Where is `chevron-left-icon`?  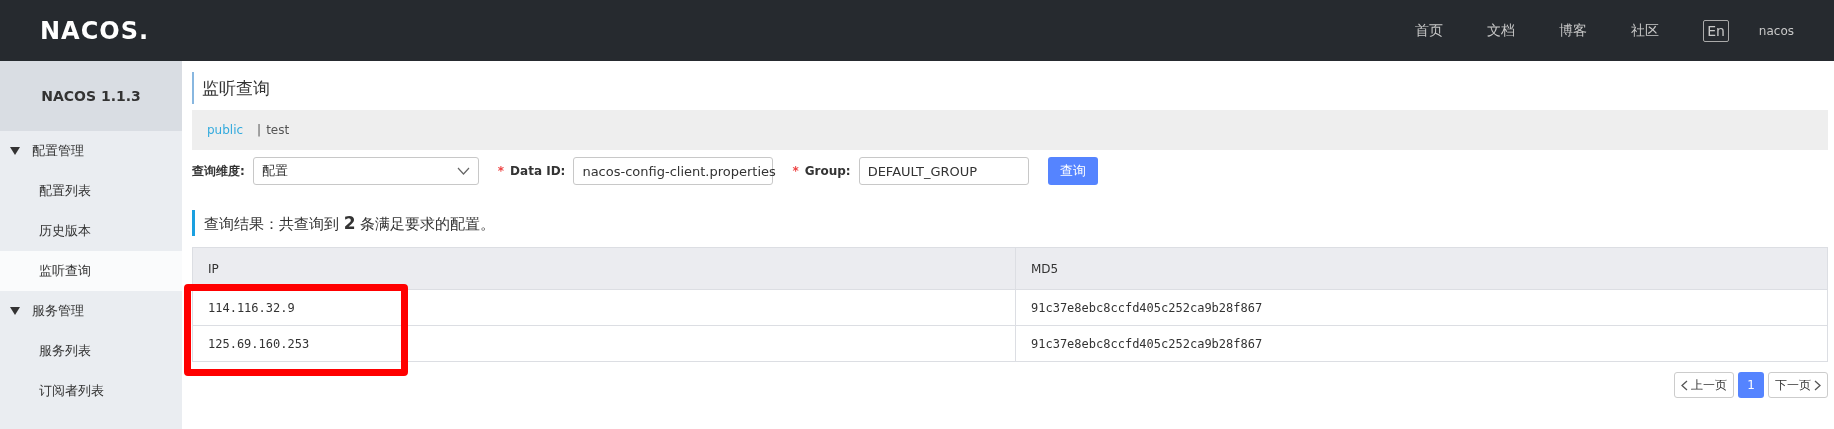 chevron-left-icon is located at coordinates (1684, 385).